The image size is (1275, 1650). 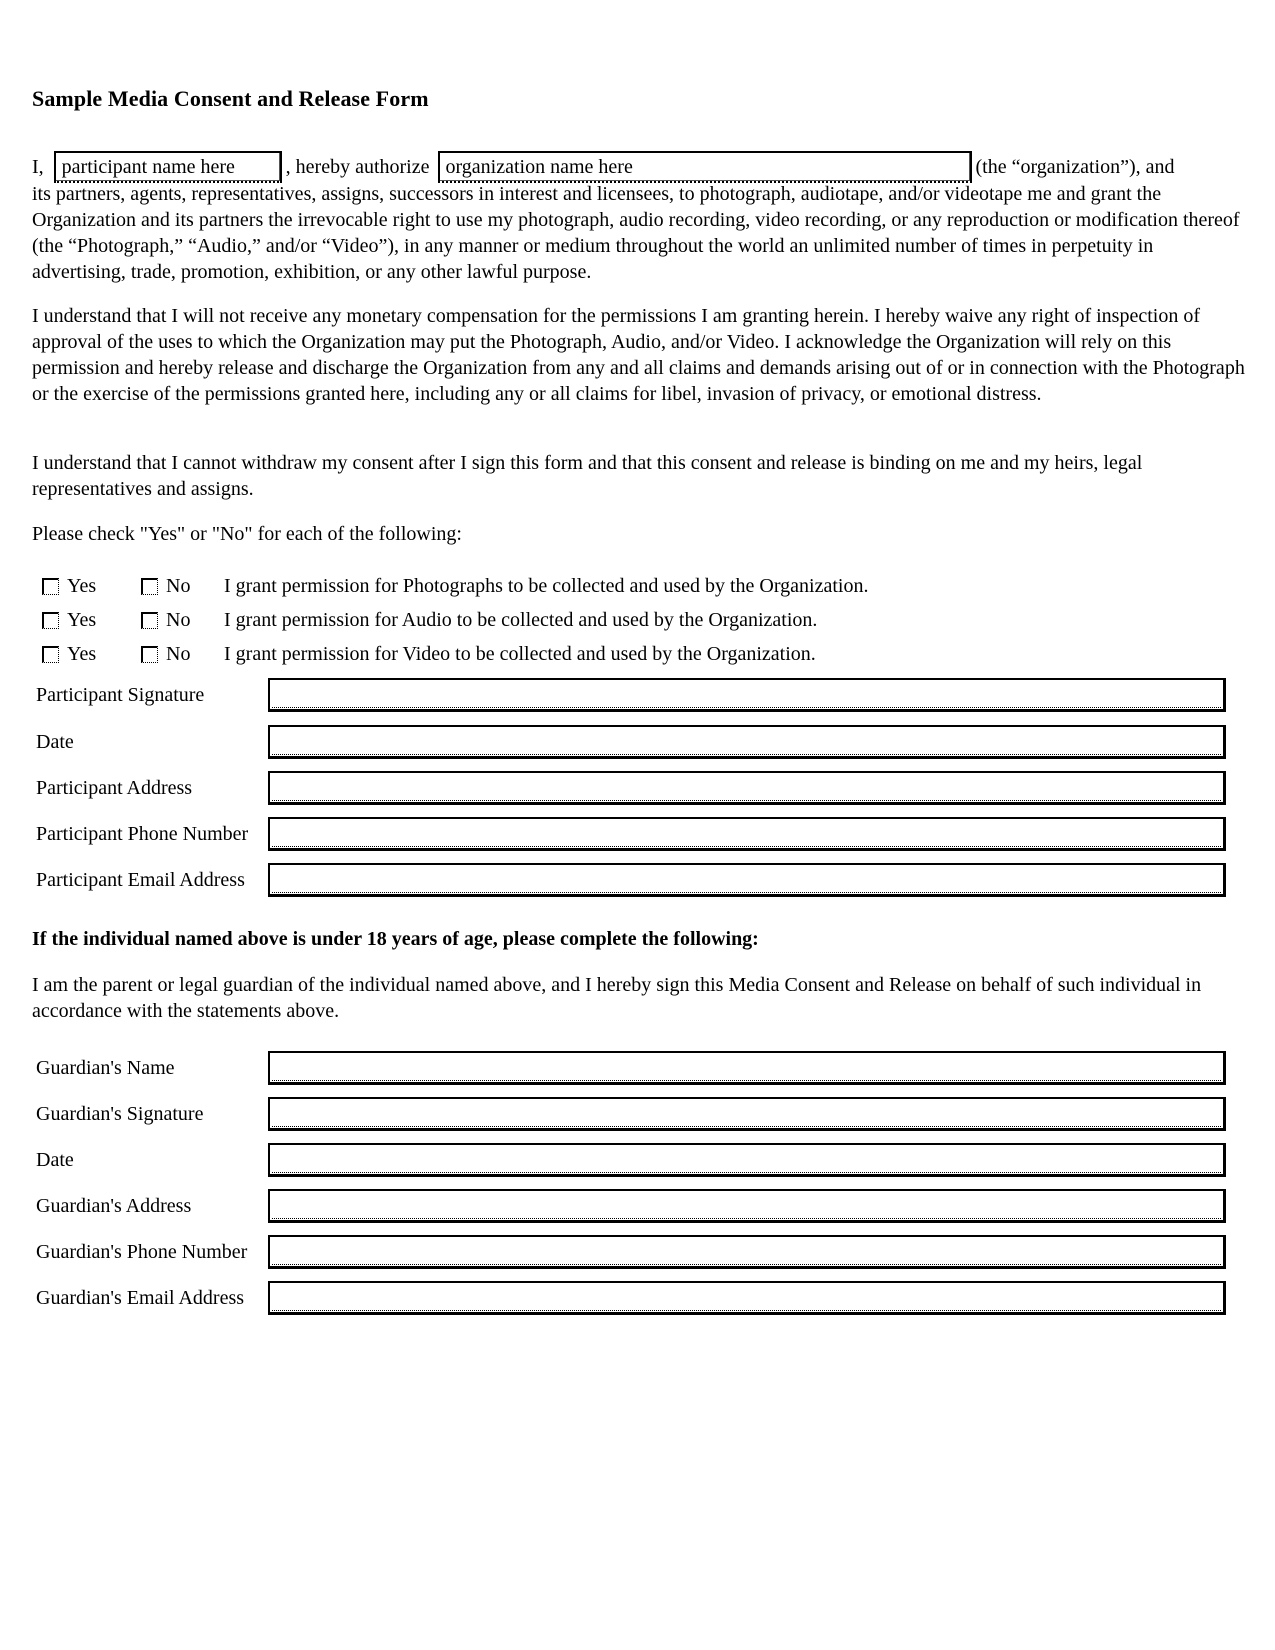 I want to click on guardian-address-field, so click(x=747, y=1206).